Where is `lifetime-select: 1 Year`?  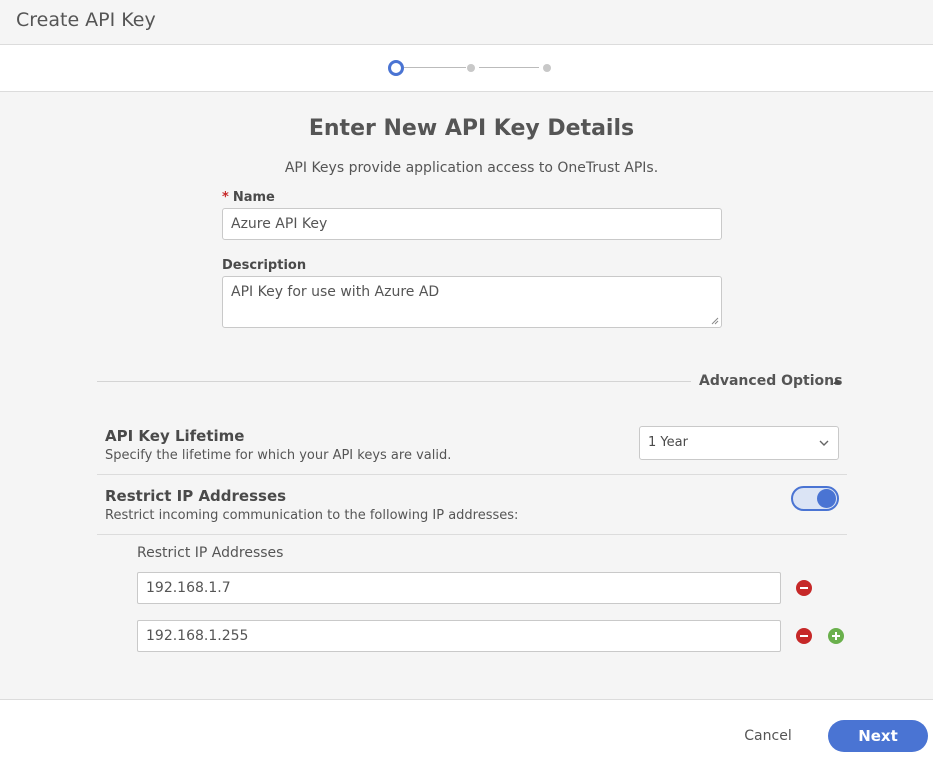 lifetime-select: 1 Year is located at coordinates (739, 443).